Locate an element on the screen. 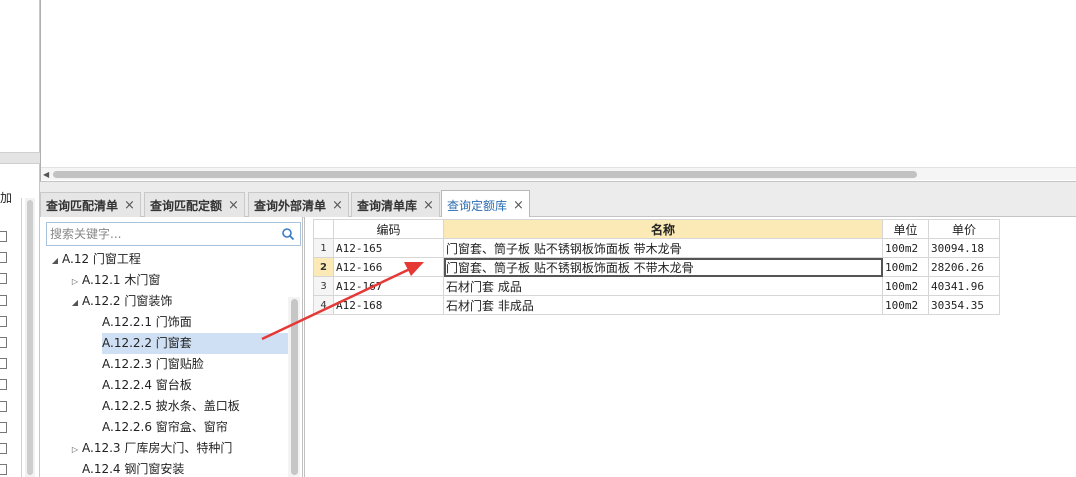 The height and width of the screenshot is (477, 1076). table-row: 3 A12-167 石材门套 成品 100m2 40341.96 is located at coordinates (656, 286).